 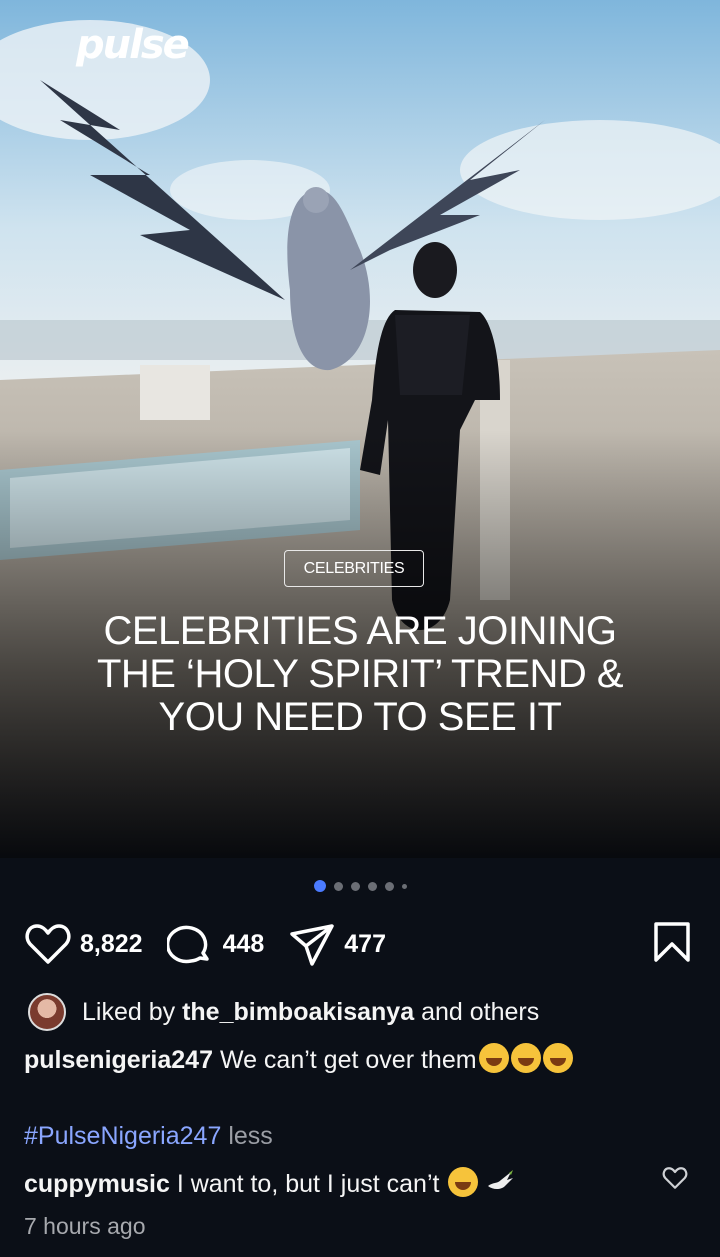 I want to click on save-button, so click(x=672, y=944).